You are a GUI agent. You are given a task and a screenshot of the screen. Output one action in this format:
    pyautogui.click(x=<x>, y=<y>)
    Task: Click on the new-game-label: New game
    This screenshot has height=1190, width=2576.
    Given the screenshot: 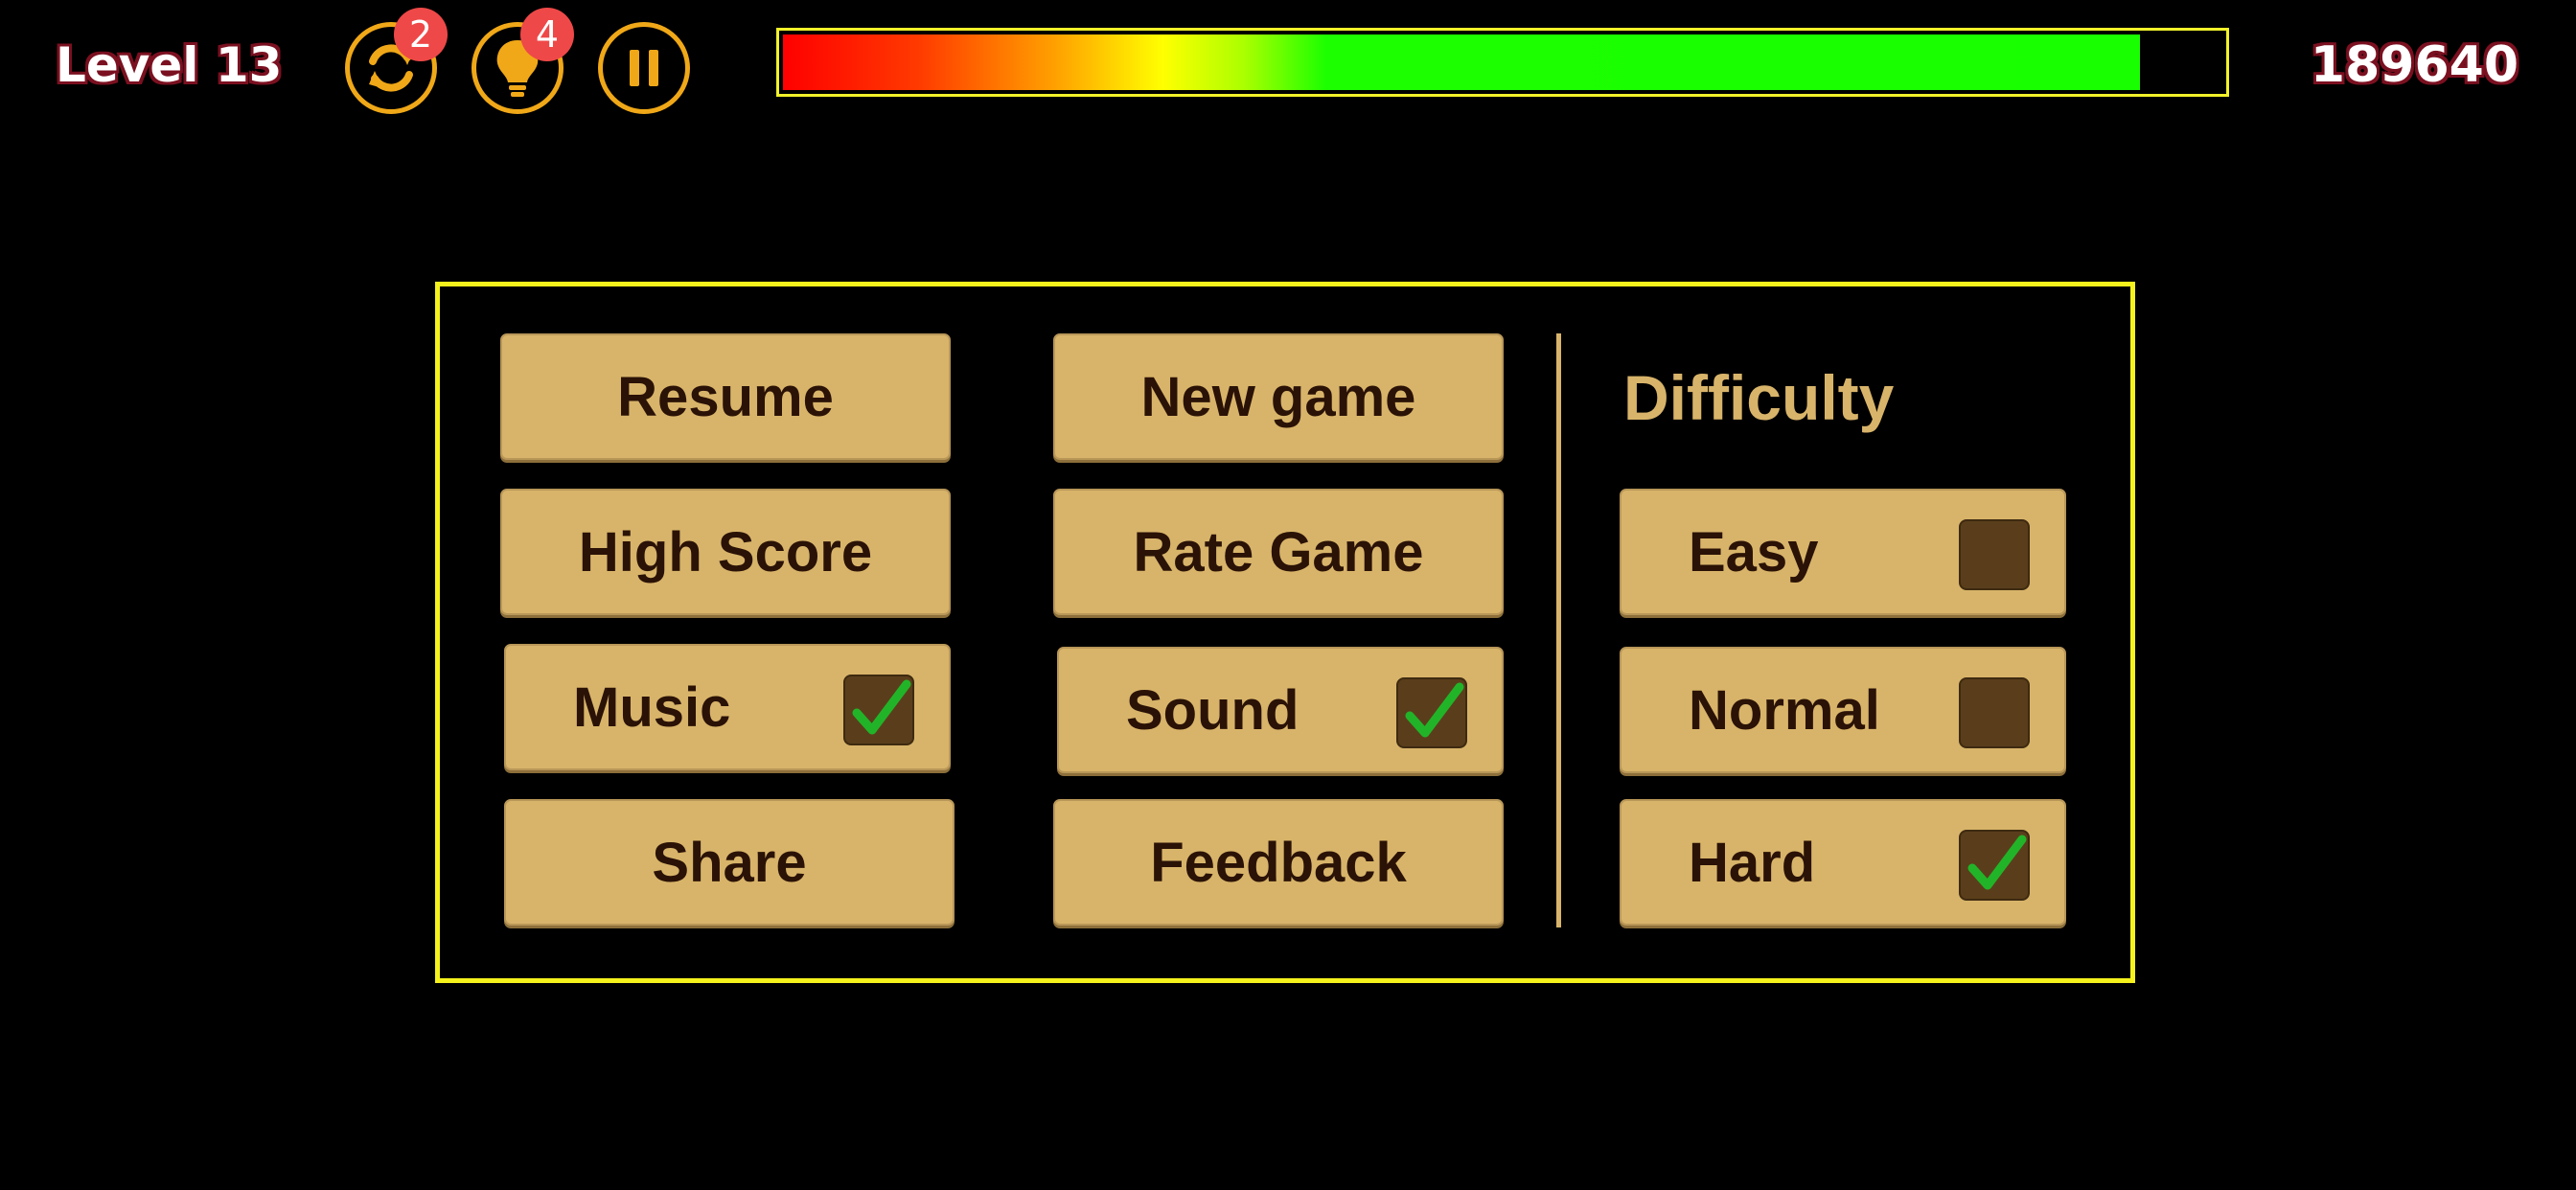 What is the action you would take?
    pyautogui.click(x=1278, y=397)
    